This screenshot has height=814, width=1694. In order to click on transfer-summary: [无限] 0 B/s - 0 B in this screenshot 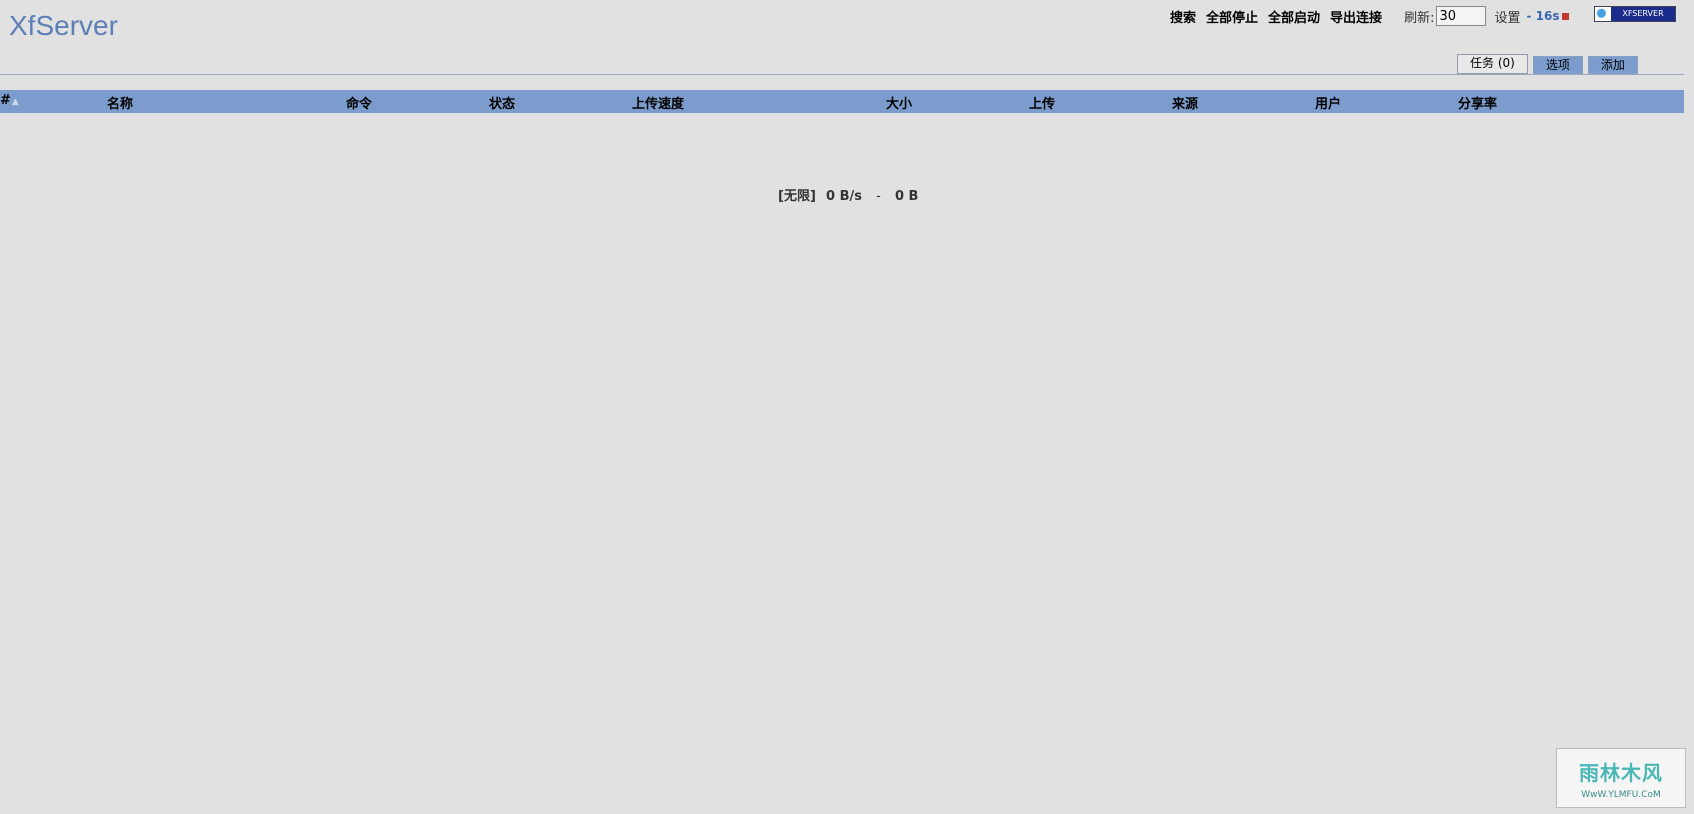, I will do `click(848, 194)`.